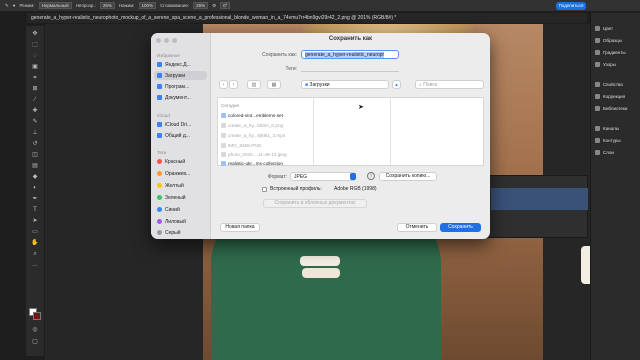 This screenshot has height=360, width=640. I want to click on frame-tool-icon: ⊠, so click(35, 89).